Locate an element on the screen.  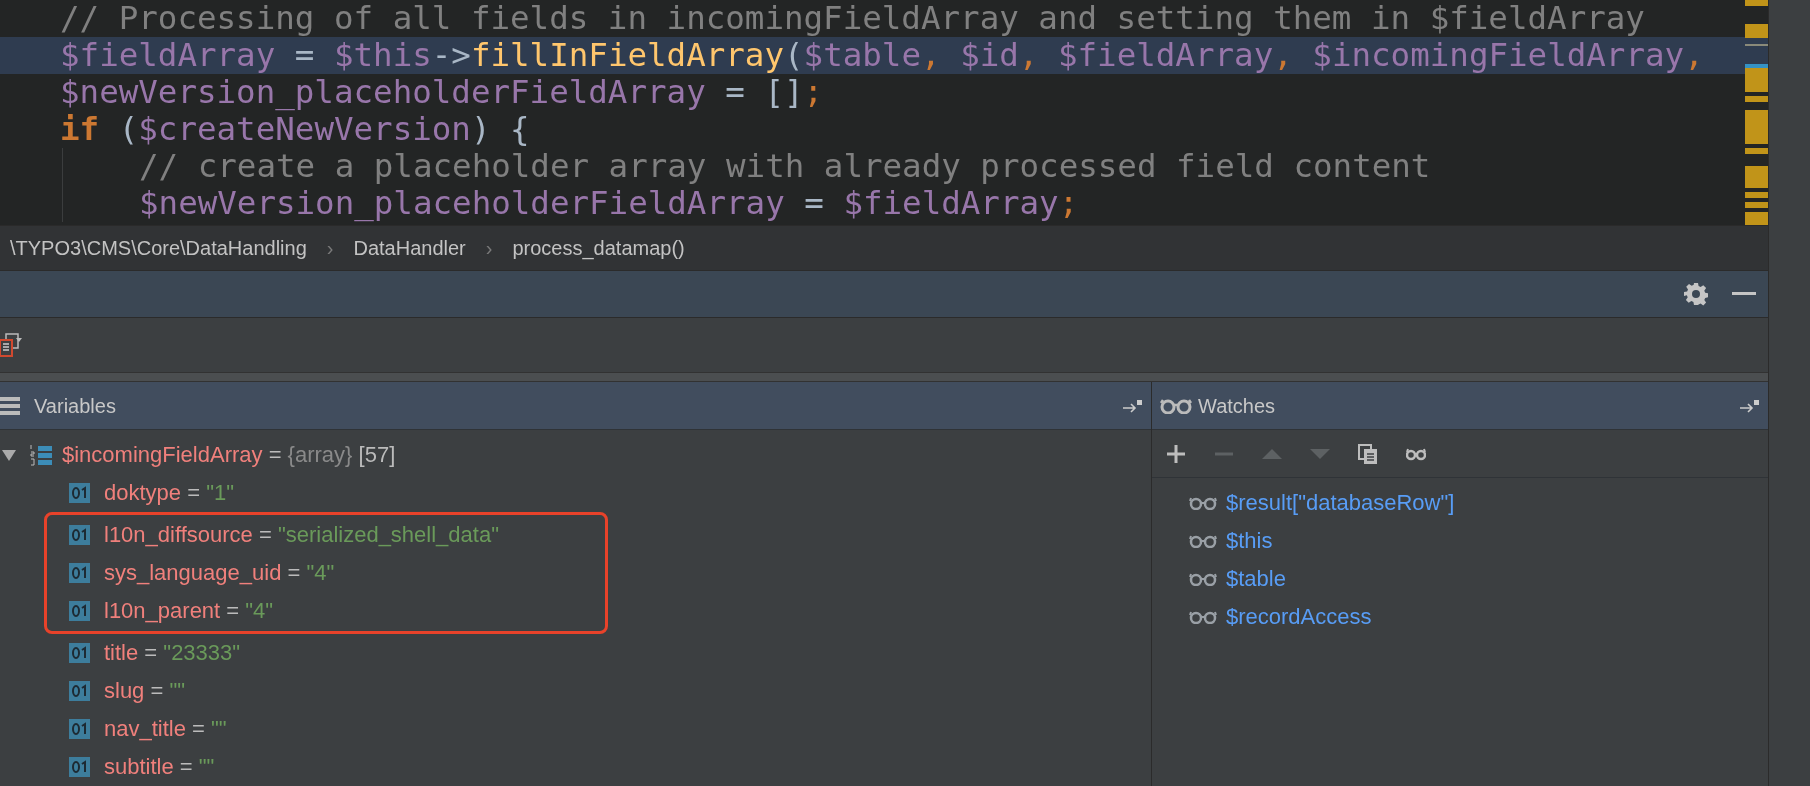
code-line: $newVersion_placeholderFieldArray = []; is located at coordinates (442, 92).